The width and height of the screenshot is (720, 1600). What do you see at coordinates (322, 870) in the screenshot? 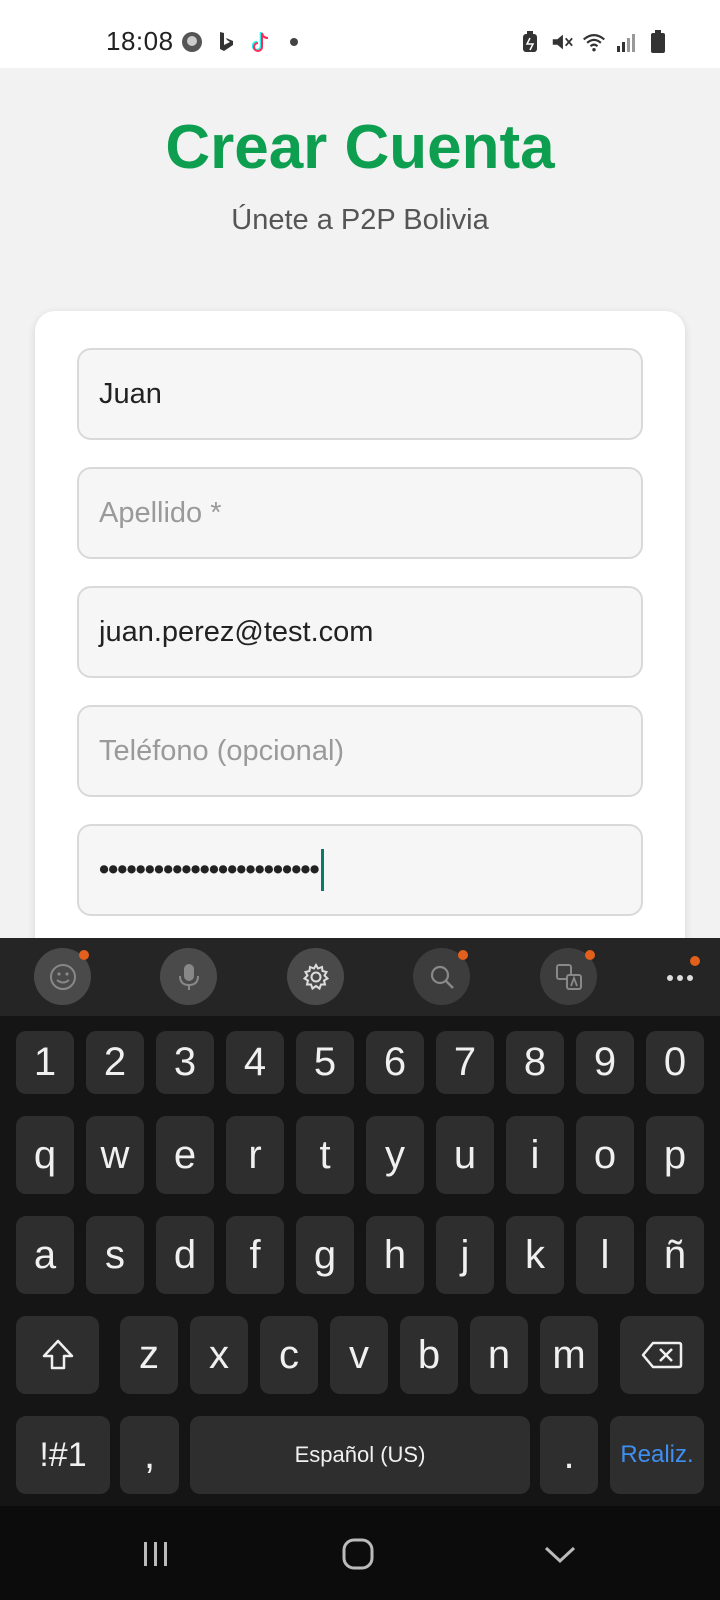
I see `text-caret` at bounding box center [322, 870].